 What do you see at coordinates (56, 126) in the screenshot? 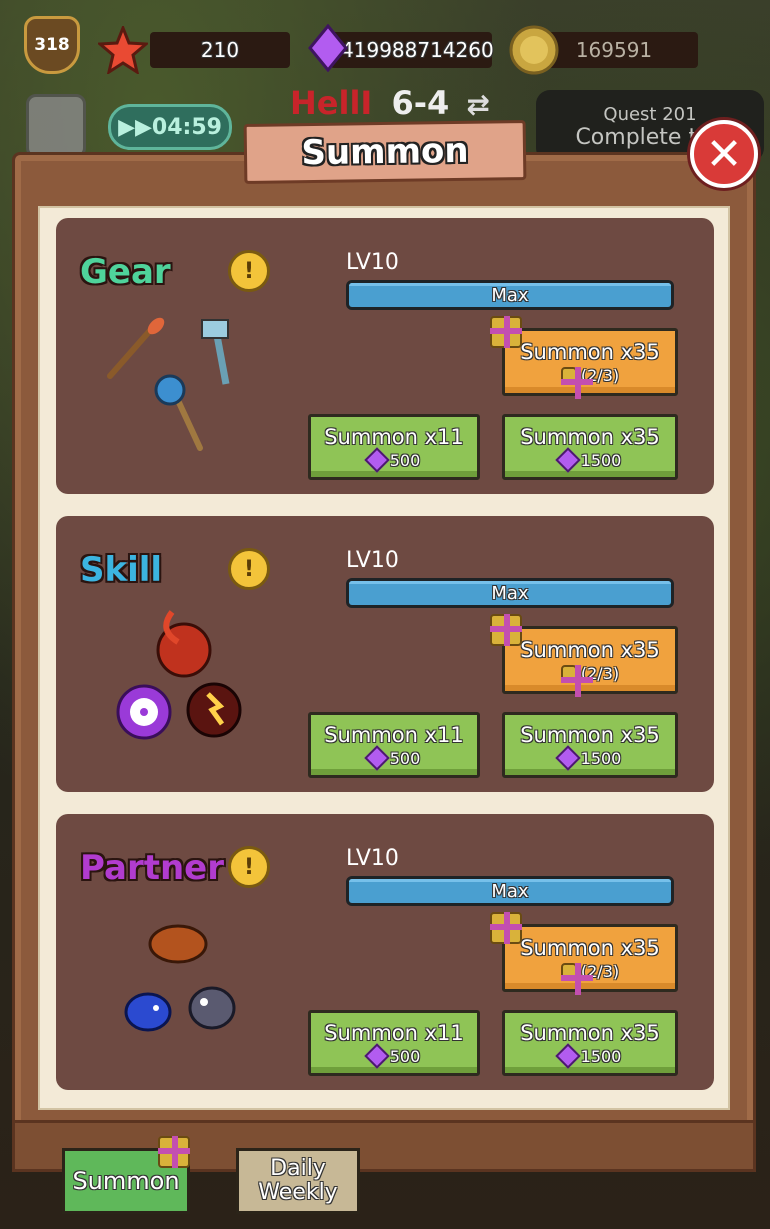
I see `helper-icon` at bounding box center [56, 126].